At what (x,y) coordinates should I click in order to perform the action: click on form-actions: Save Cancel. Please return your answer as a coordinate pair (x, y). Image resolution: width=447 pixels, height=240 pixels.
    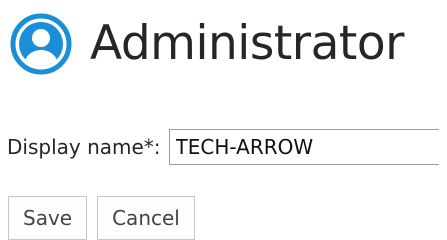
    Looking at the image, I should click on (101, 218).